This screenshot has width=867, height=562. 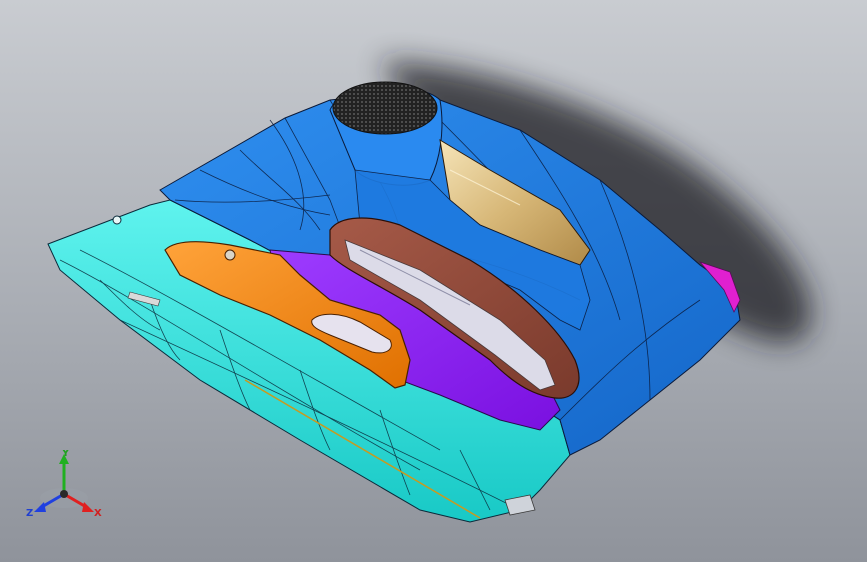 What do you see at coordinates (385, 108) in the screenshot?
I see `speaker-grille` at bounding box center [385, 108].